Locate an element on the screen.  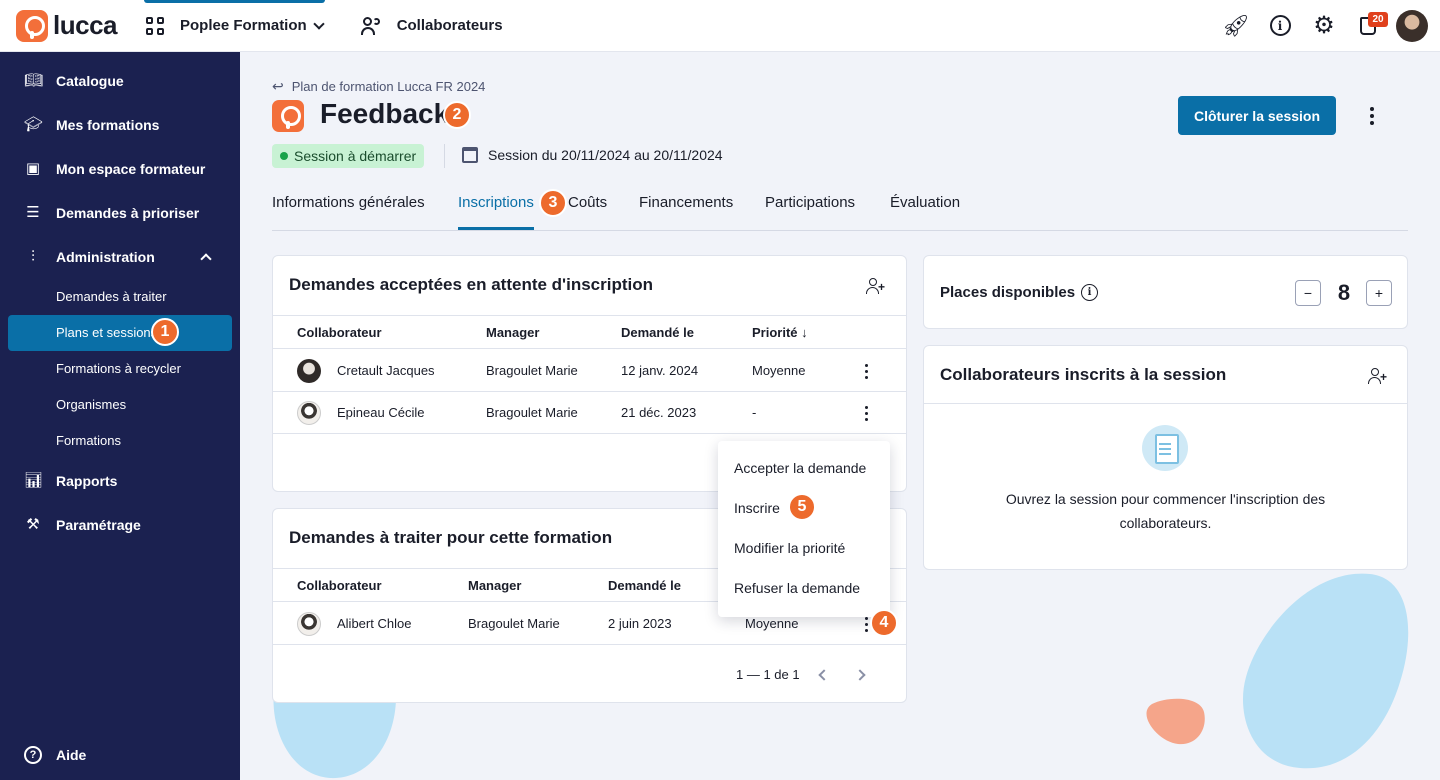
places-value: 8 is located at coordinates (1344, 292).